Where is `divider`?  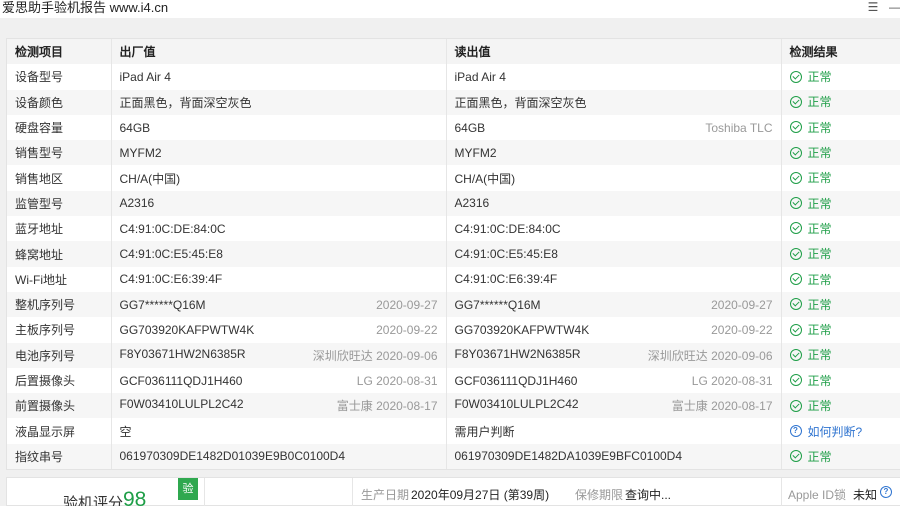 divider is located at coordinates (781, 492).